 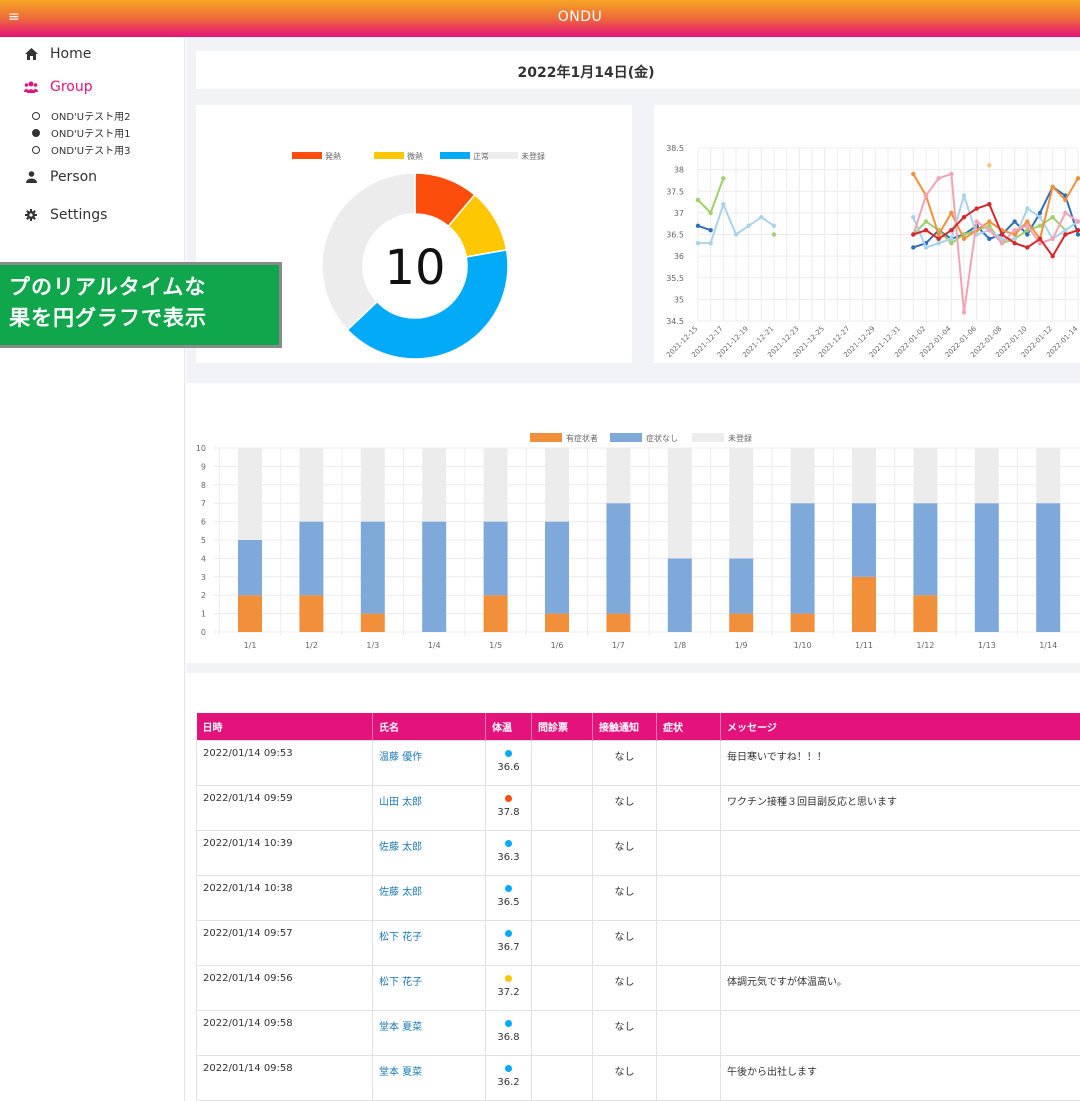 What do you see at coordinates (508, 726) in the screenshot?
I see `column-header-temp: 体温` at bounding box center [508, 726].